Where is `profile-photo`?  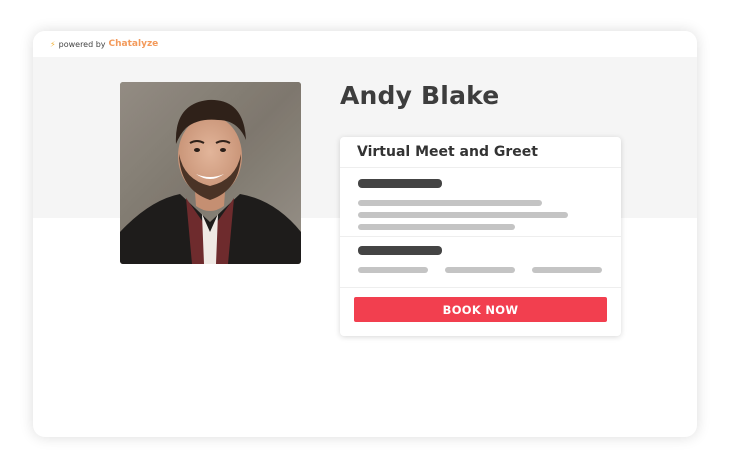 profile-photo is located at coordinates (210, 173).